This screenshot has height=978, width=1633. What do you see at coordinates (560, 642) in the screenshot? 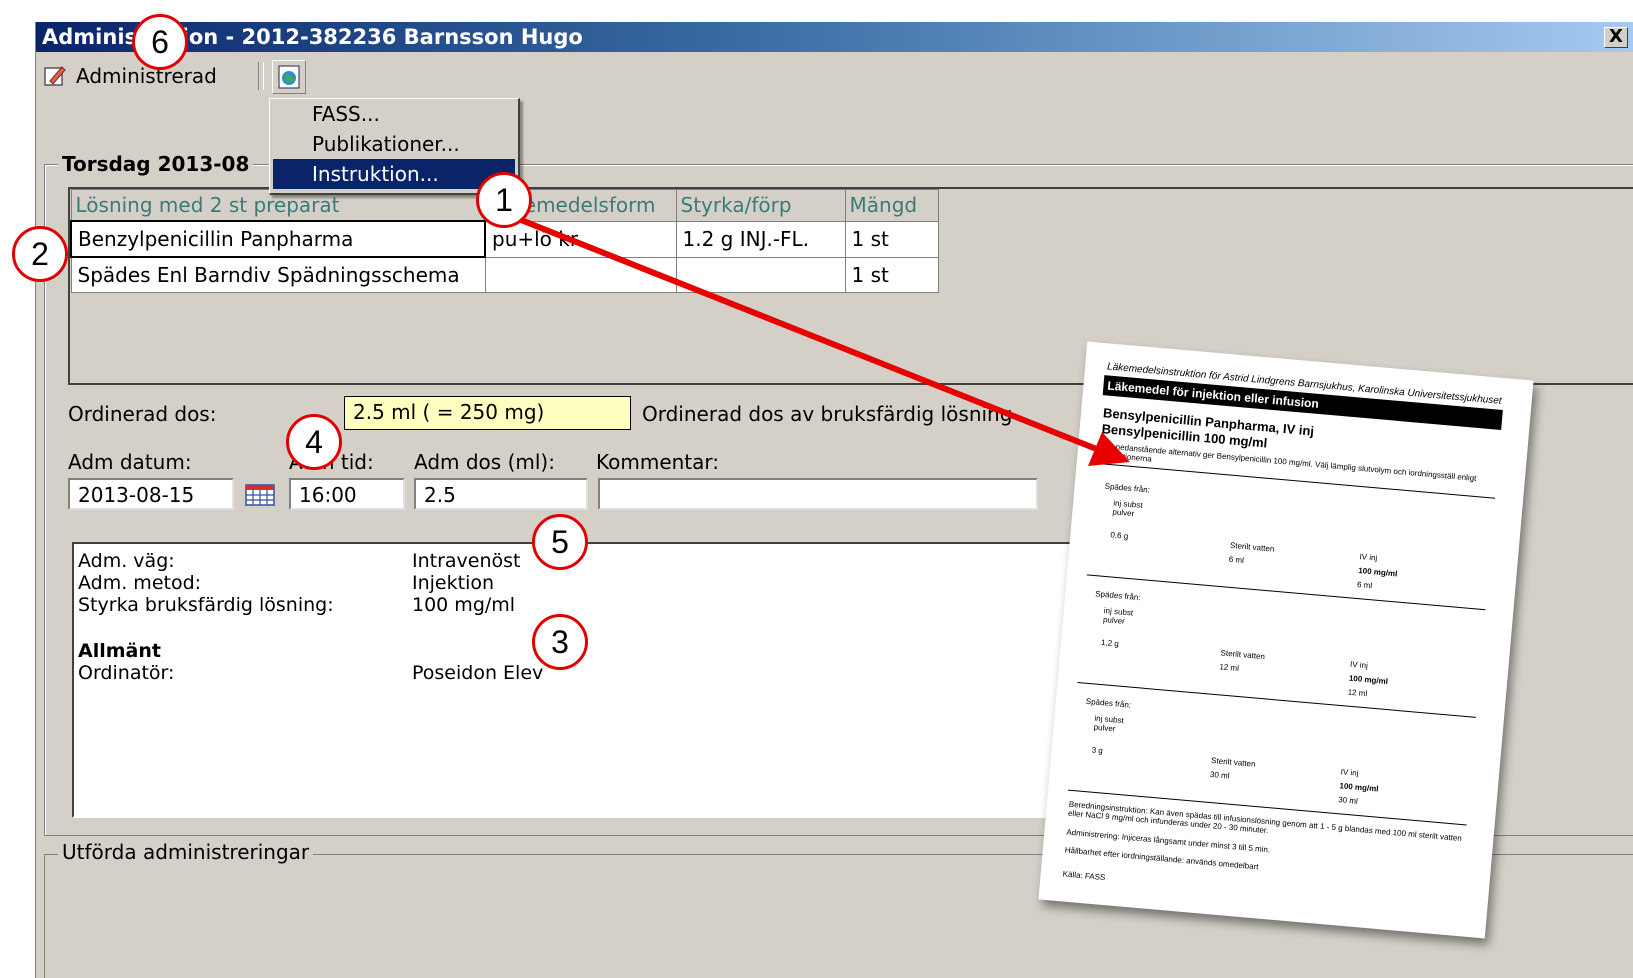
I see `callout-3: 3` at bounding box center [560, 642].